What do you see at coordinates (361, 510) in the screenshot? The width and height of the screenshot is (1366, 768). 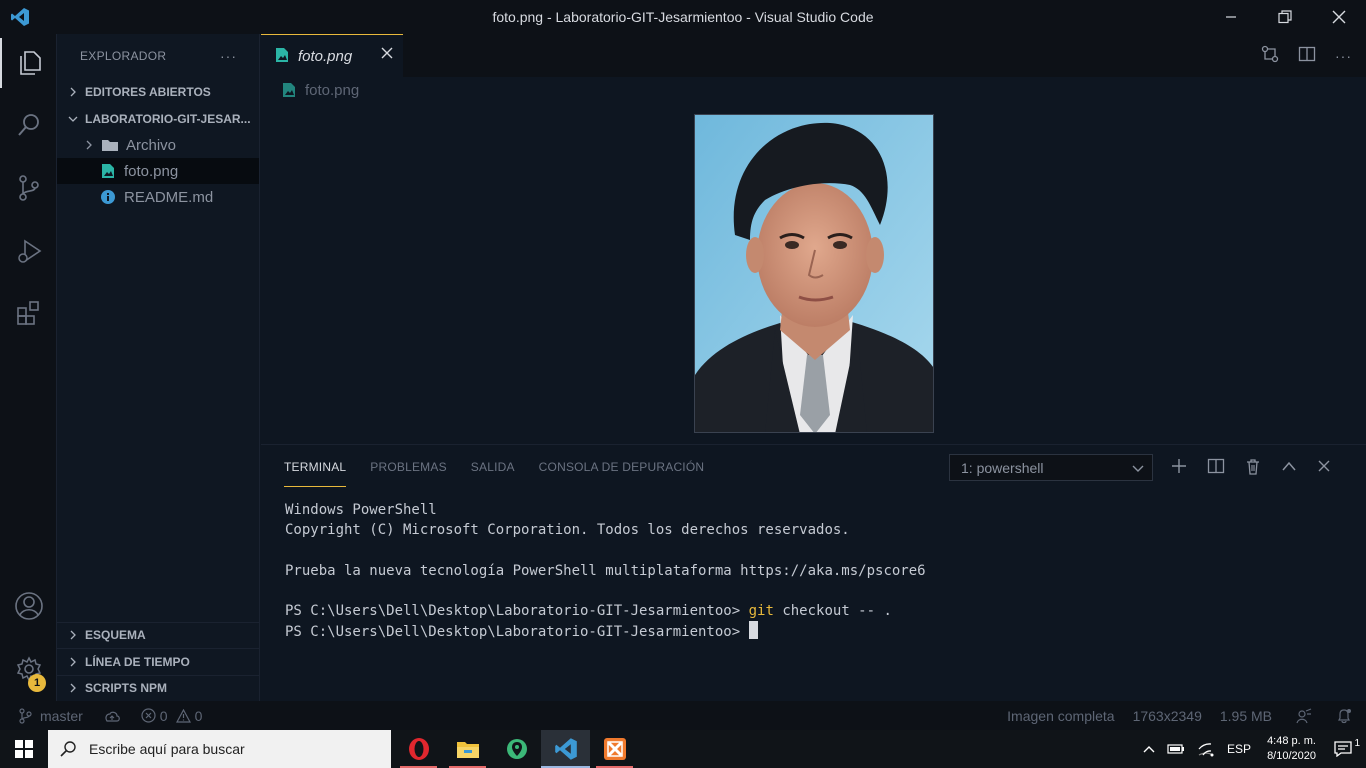 I see `terminal-line: Windows PowerShell` at bounding box center [361, 510].